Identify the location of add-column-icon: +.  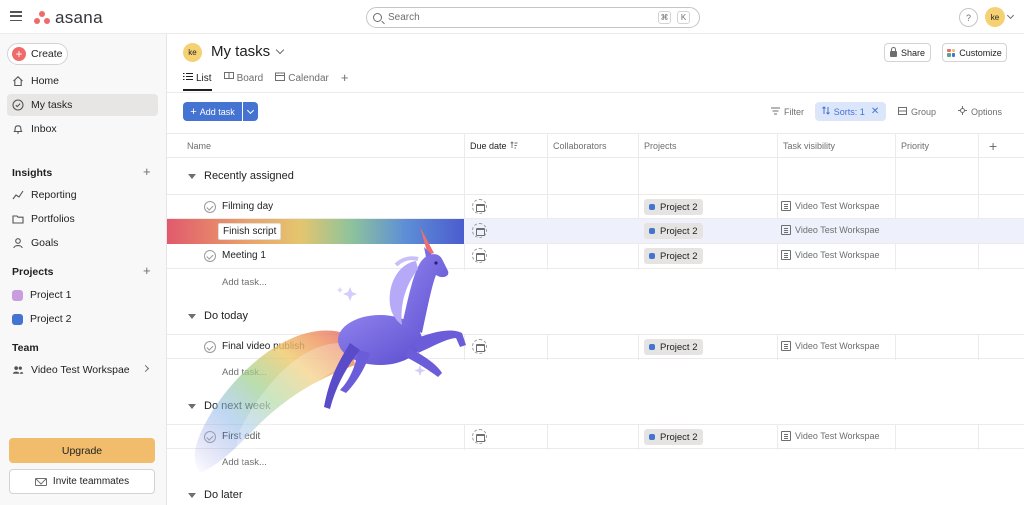
(990, 146).